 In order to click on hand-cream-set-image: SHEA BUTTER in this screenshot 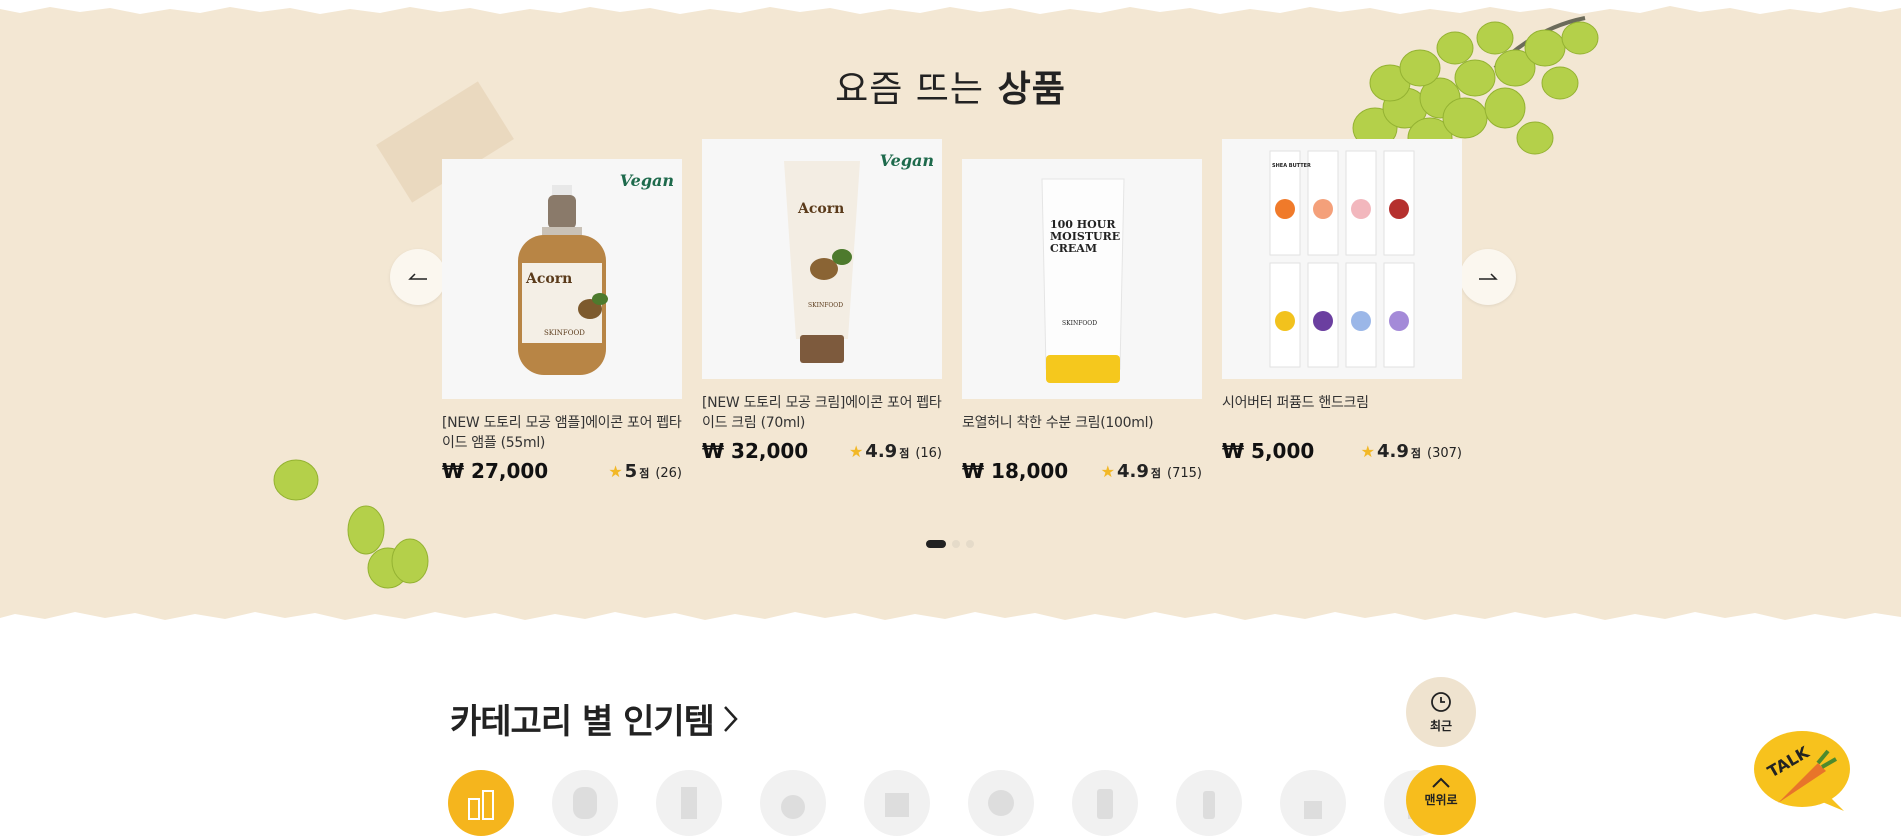, I will do `click(1342, 259)`.